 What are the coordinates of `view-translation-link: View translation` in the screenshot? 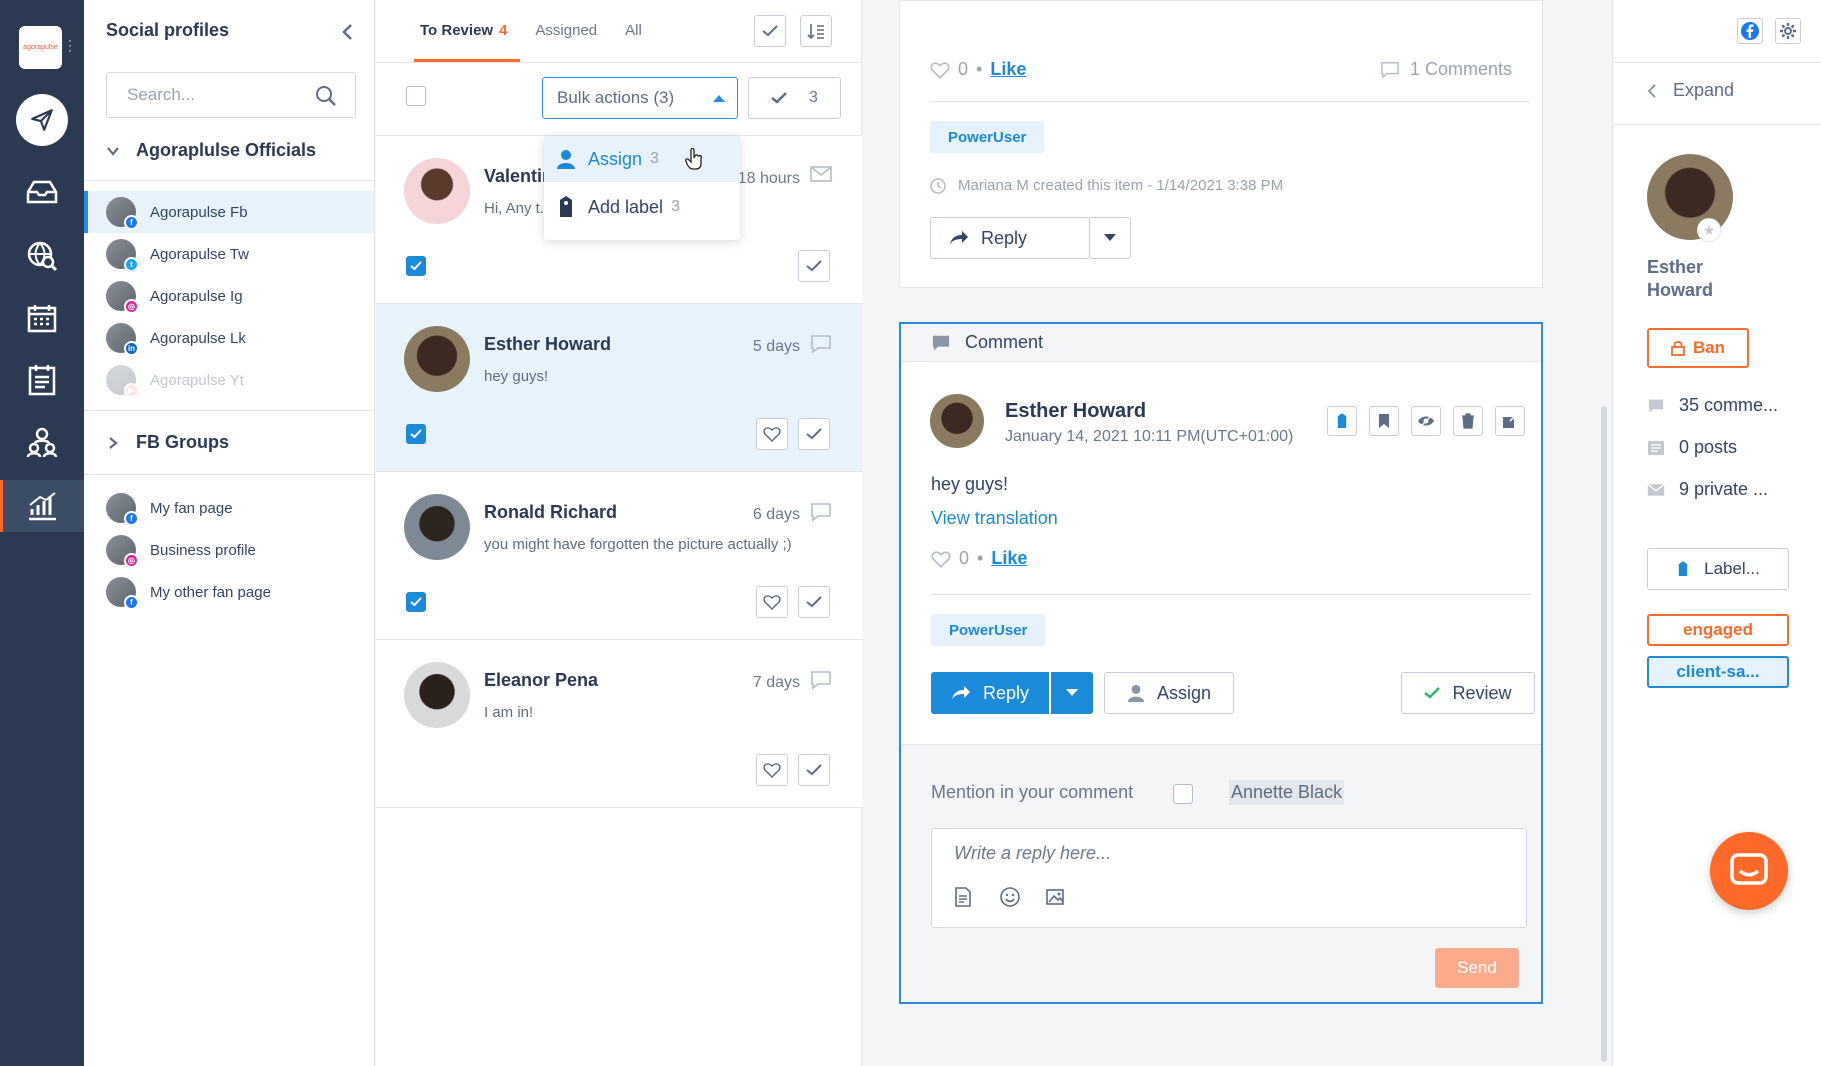 It's located at (994, 518).